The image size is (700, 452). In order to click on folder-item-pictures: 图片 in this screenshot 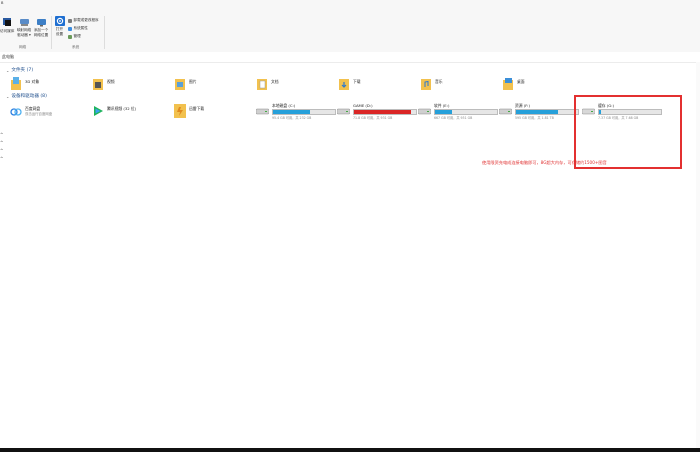, I will do `click(214, 85)`.